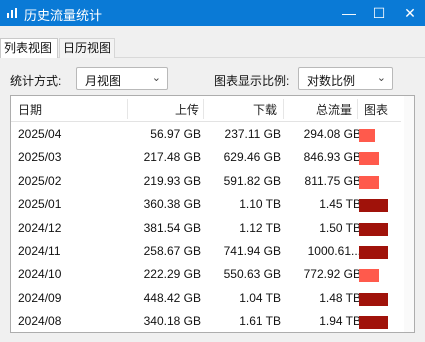 The height and width of the screenshot is (342, 425). What do you see at coordinates (260, 297) in the screenshot?
I see `download-cell: 1.04 TB` at bounding box center [260, 297].